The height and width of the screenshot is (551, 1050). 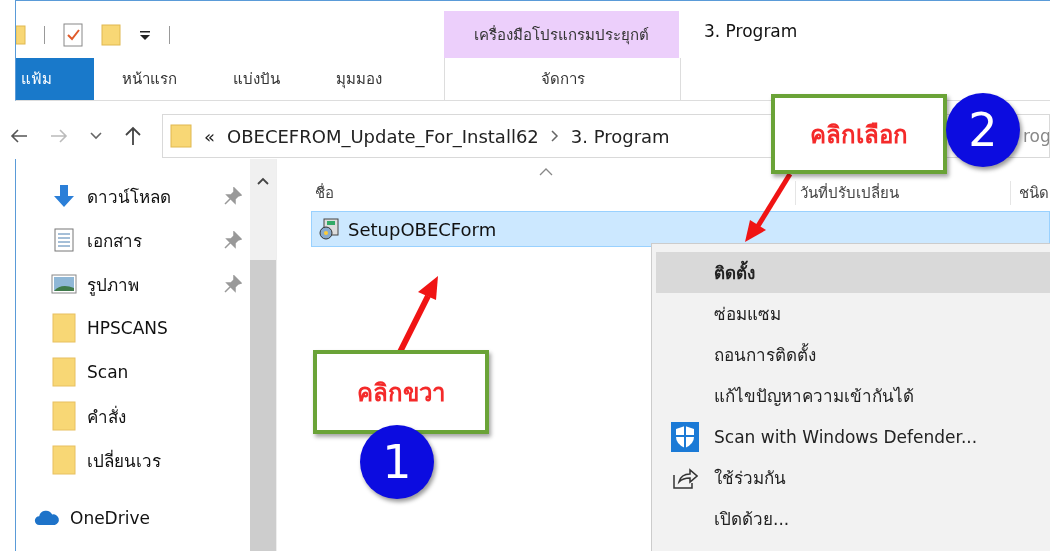 What do you see at coordinates (397, 462) in the screenshot?
I see `step-number-tooltip: 1` at bounding box center [397, 462].